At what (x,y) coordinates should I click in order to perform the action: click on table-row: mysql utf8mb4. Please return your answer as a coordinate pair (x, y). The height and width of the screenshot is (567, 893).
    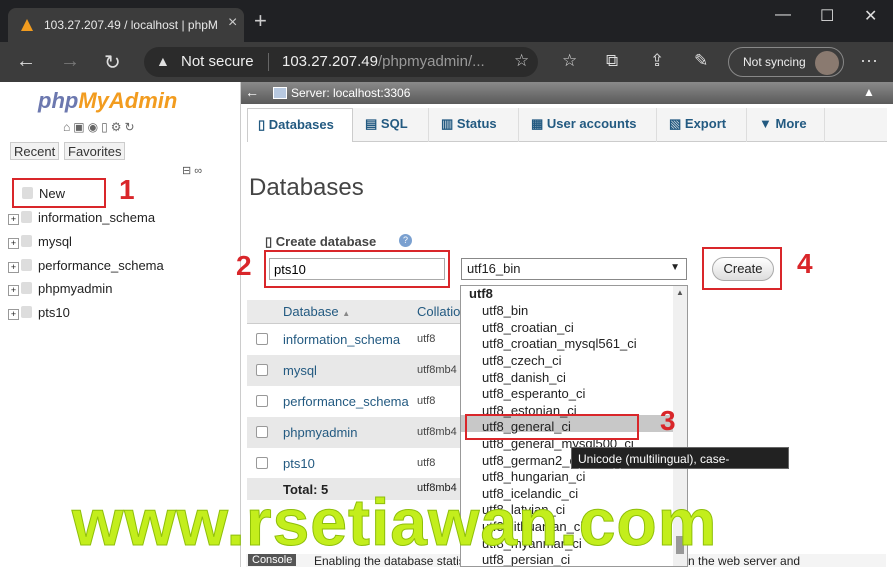
    Looking at the image, I should click on (357, 370).